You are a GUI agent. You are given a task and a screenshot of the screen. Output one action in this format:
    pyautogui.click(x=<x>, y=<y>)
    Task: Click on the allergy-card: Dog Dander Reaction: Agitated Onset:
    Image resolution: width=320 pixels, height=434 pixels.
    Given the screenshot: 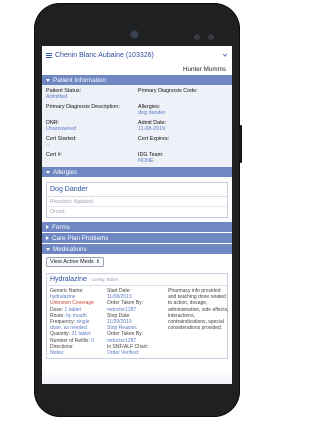 What is the action you would take?
    pyautogui.click(x=137, y=200)
    